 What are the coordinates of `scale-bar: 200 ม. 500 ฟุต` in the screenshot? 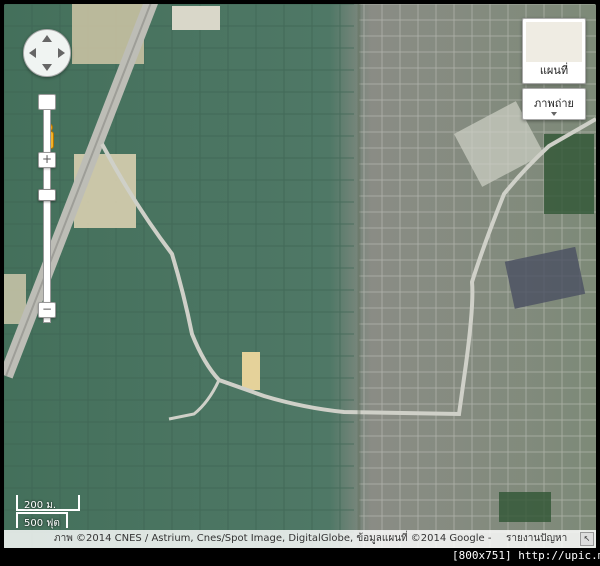 It's located at (72, 515).